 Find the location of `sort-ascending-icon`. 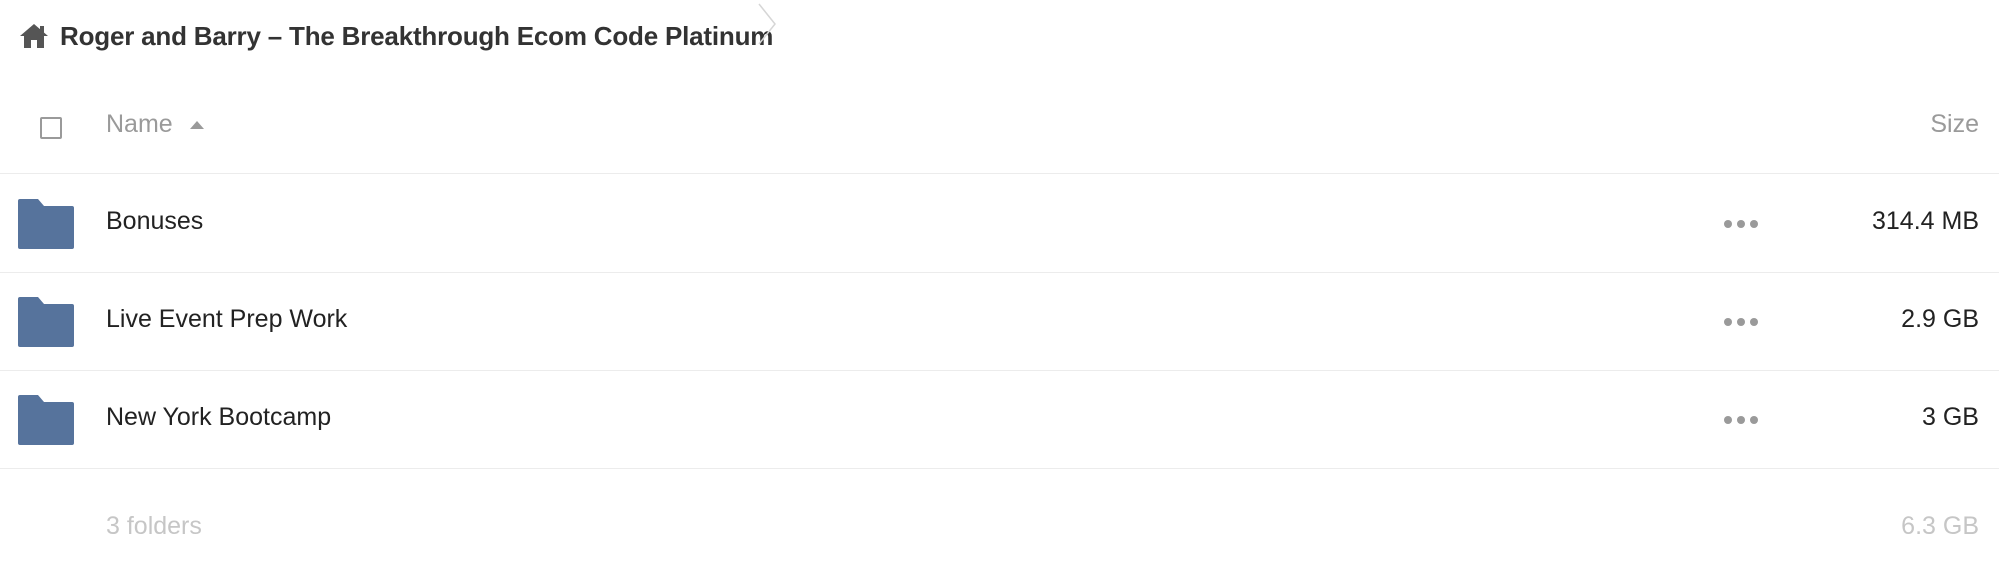

sort-ascending-icon is located at coordinates (196, 124).